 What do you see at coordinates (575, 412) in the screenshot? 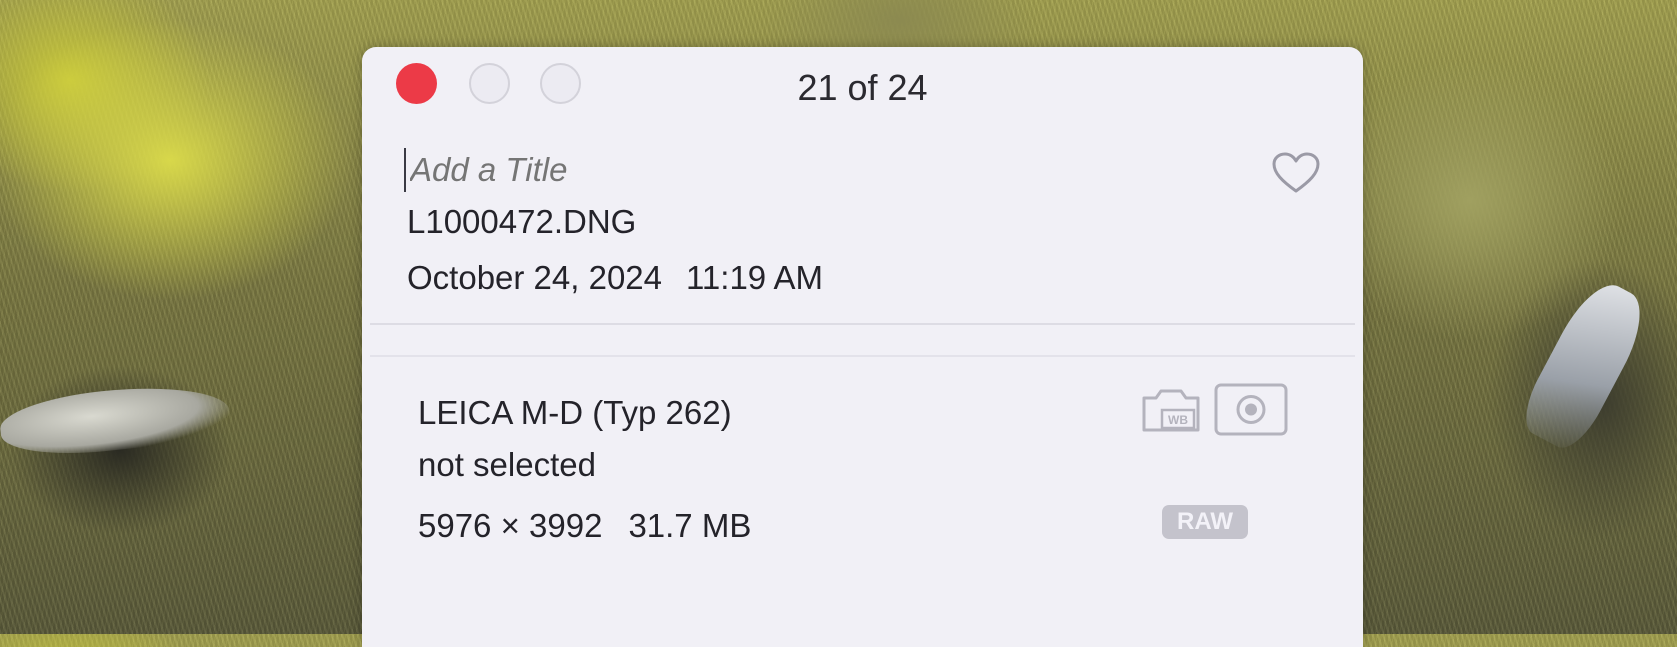
I see `camera-model: LEICA M-D (Typ 262)` at bounding box center [575, 412].